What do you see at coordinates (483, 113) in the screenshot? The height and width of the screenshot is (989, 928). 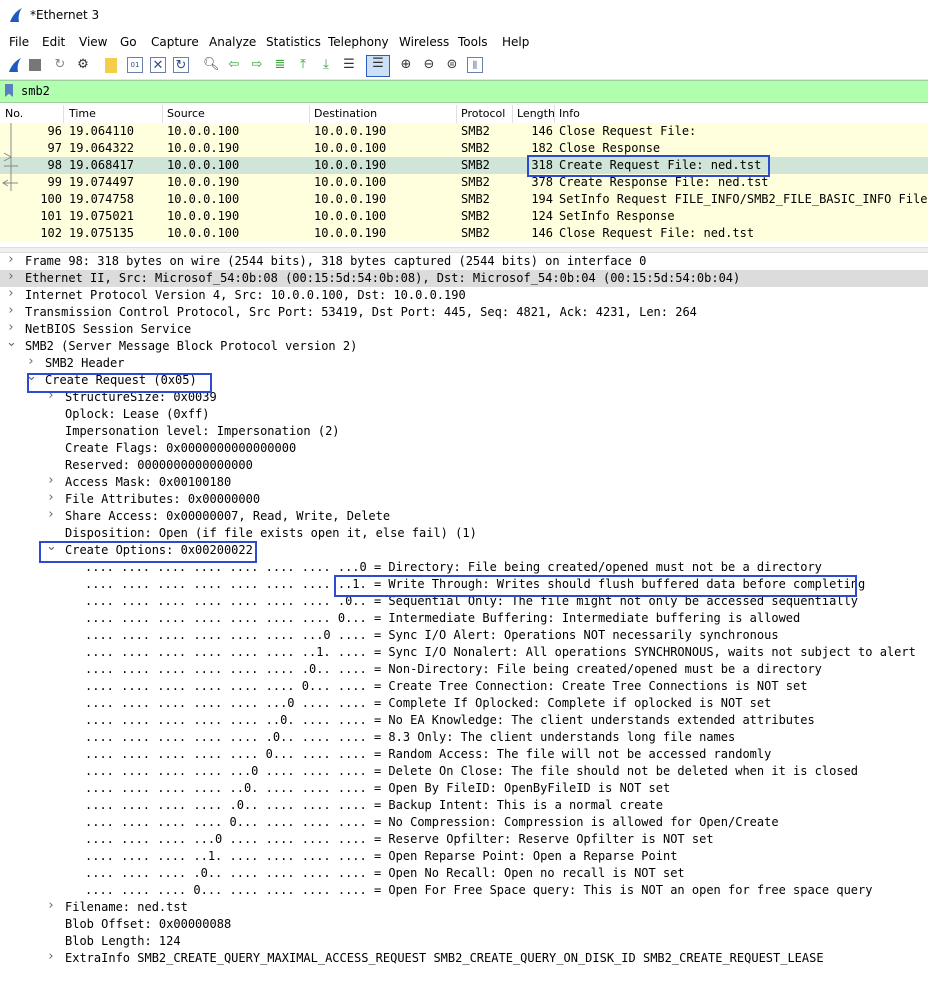 I see `col-protocol: Protocol` at bounding box center [483, 113].